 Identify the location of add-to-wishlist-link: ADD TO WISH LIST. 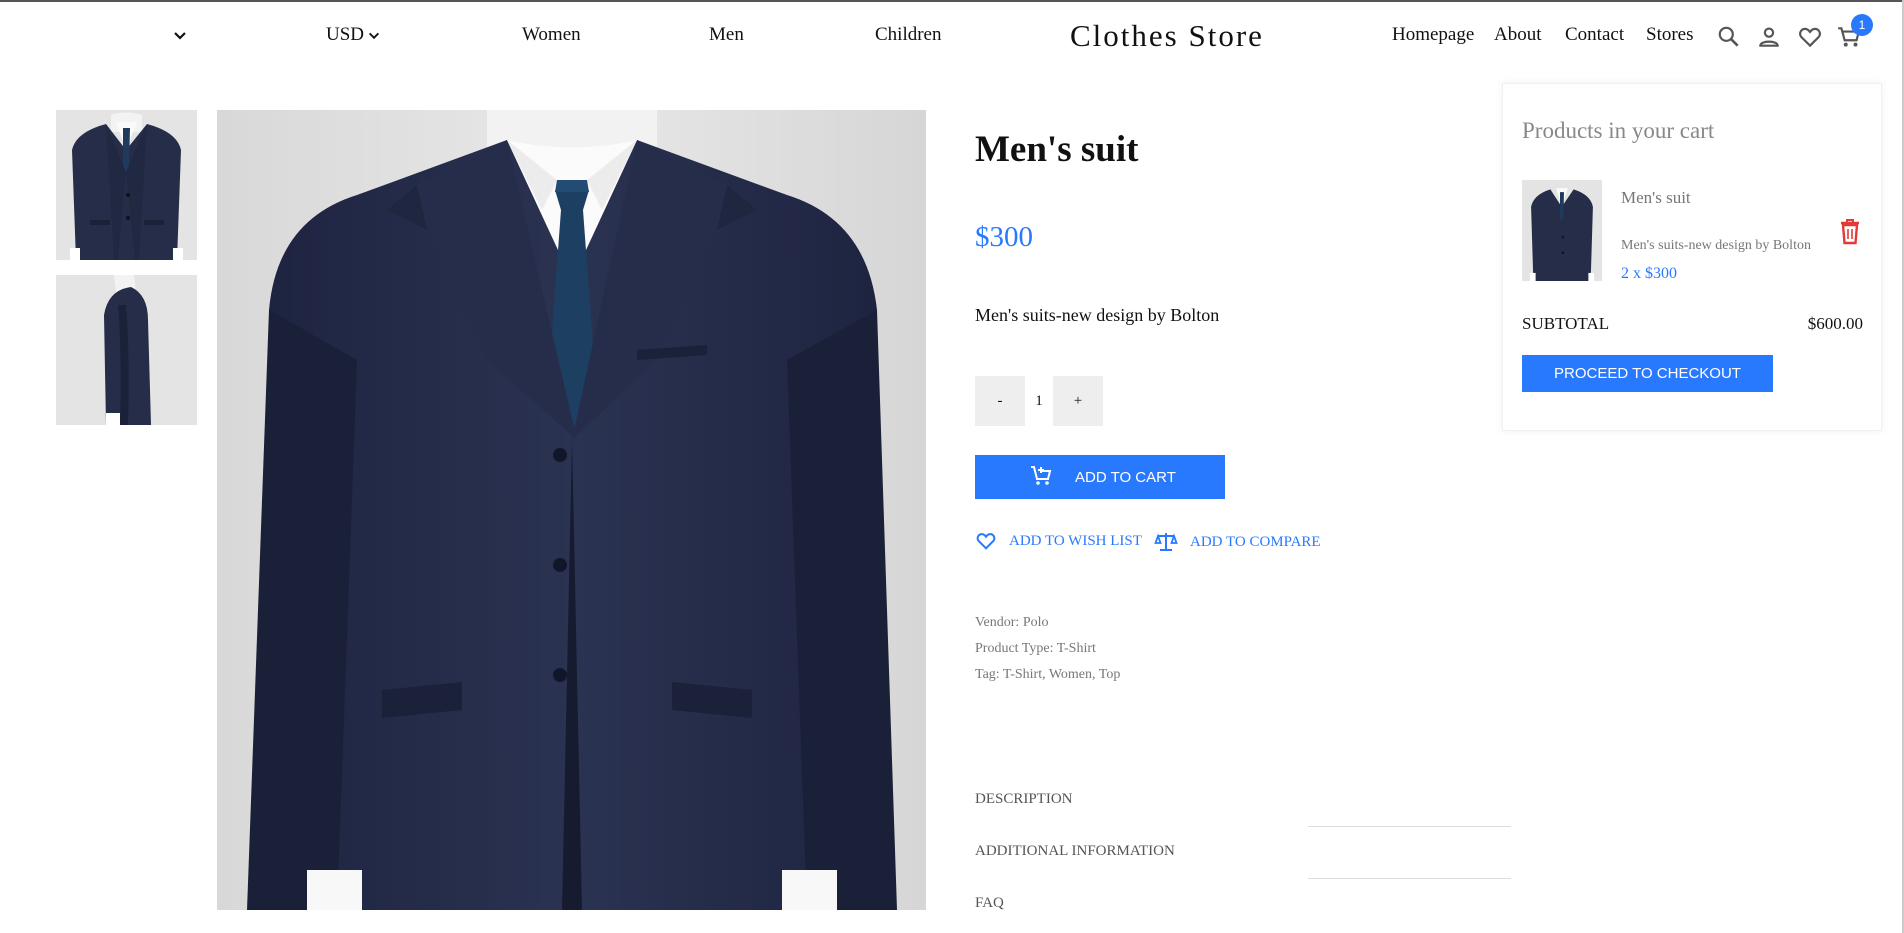
(1058, 541).